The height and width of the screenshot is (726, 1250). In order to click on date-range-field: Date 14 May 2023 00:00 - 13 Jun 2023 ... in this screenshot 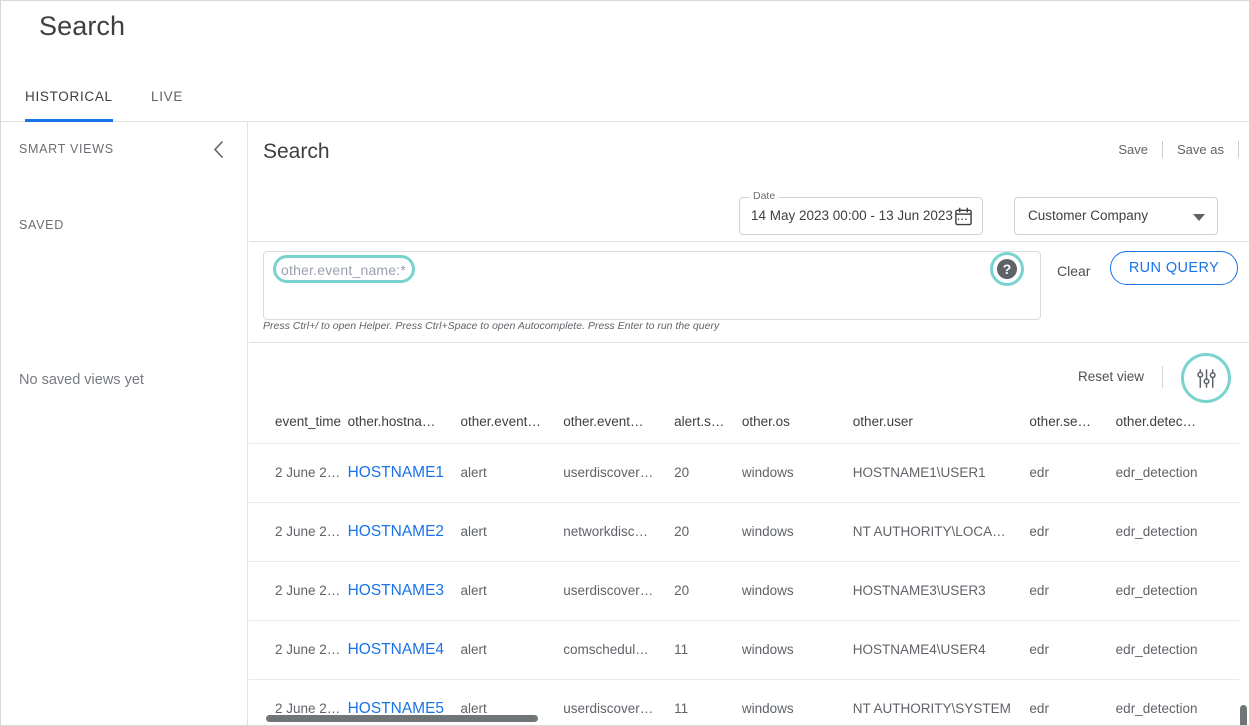, I will do `click(861, 212)`.